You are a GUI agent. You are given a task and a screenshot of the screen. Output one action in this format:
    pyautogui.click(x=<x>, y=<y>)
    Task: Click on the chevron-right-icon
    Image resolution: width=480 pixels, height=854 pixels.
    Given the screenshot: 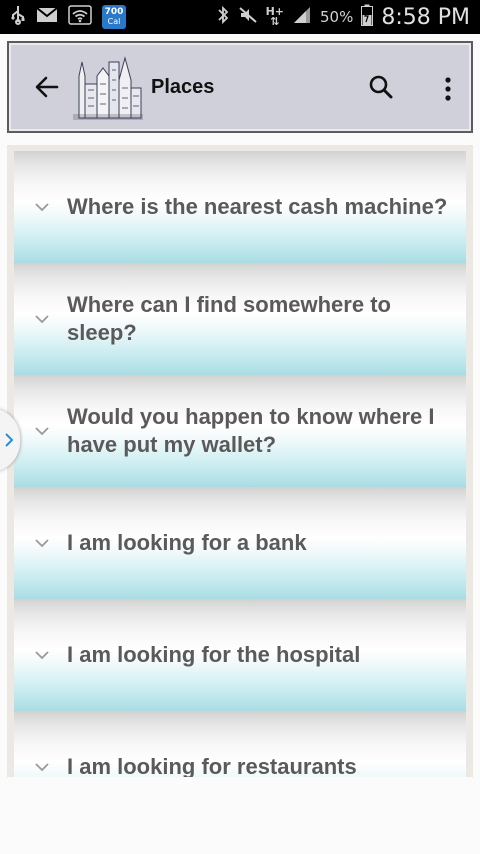 What is the action you would take?
    pyautogui.click(x=9, y=440)
    